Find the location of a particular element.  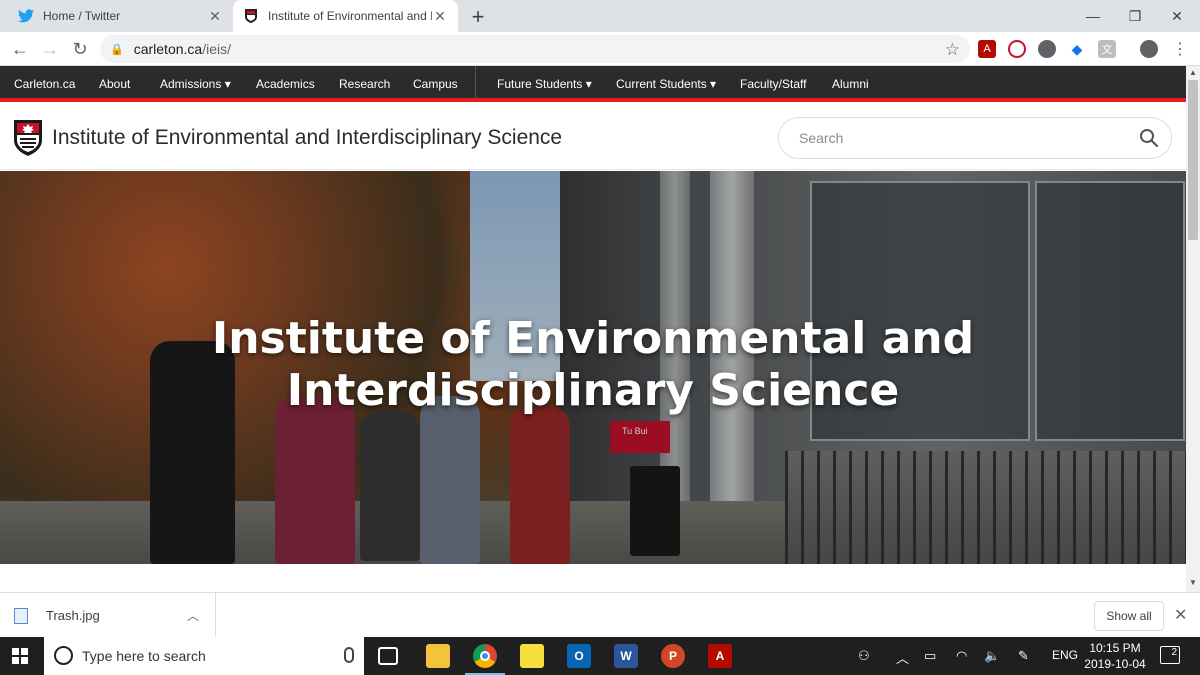

nav-divider is located at coordinates (475, 84).